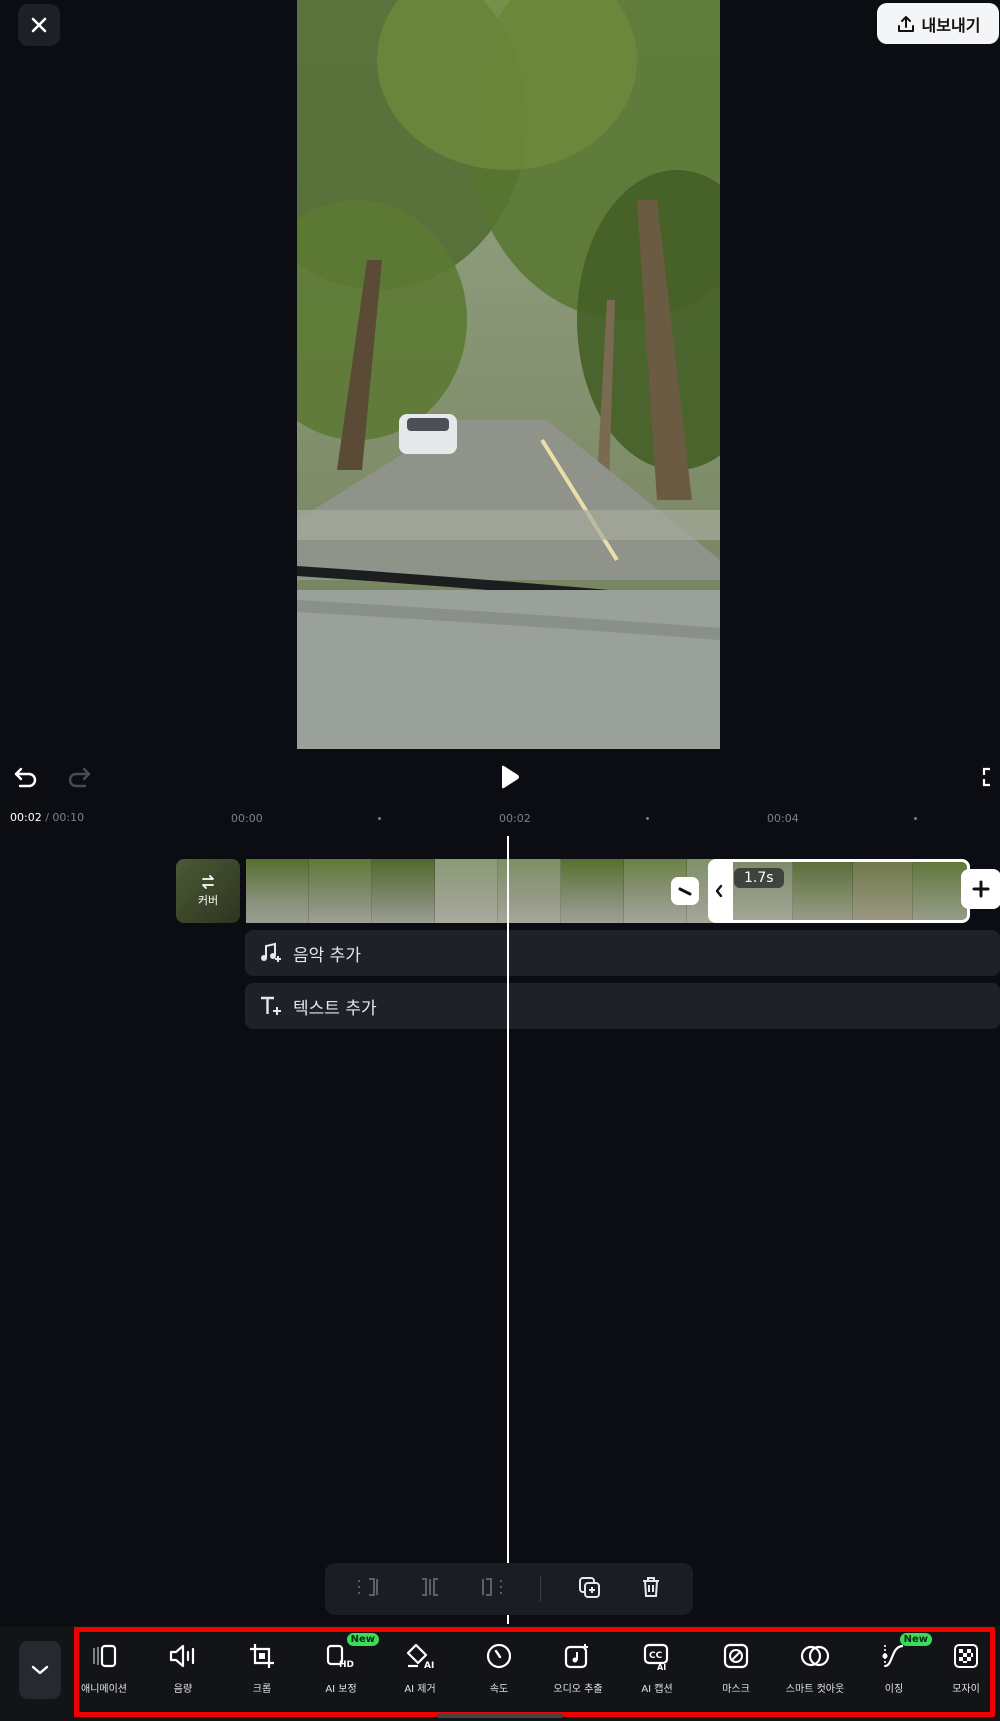 This screenshot has width=1000, height=1721. What do you see at coordinates (352, 1652) in the screenshot?
I see `ai-enhance-icon: HD New` at bounding box center [352, 1652].